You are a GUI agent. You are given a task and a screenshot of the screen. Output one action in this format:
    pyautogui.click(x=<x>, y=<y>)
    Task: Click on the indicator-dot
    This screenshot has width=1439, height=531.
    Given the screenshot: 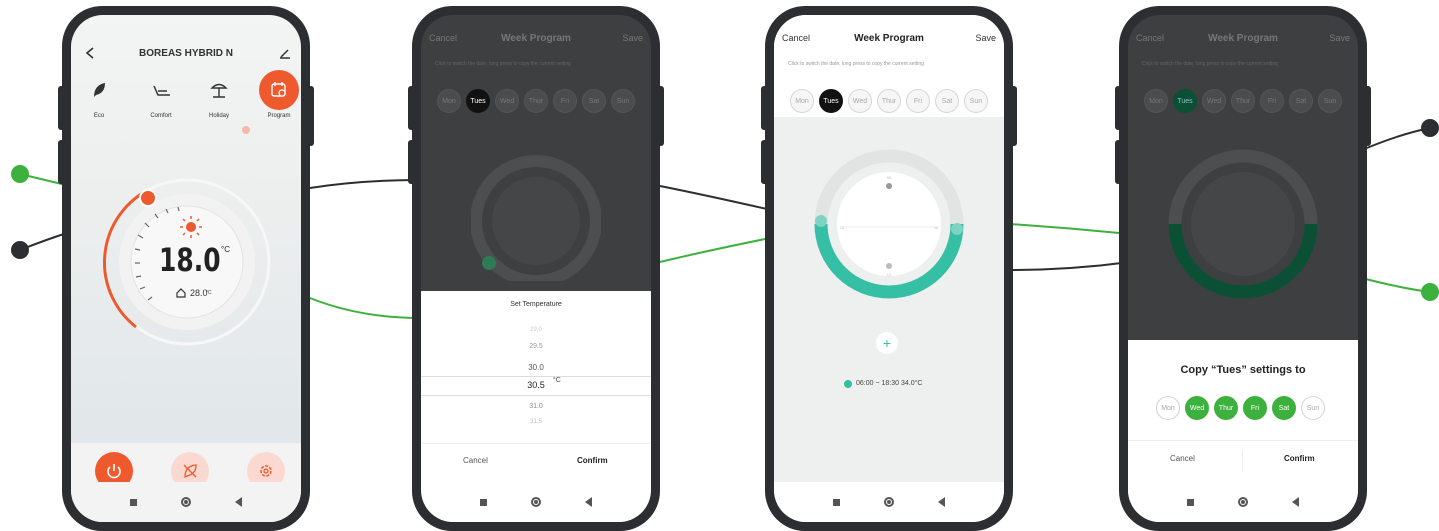 What is the action you would take?
    pyautogui.click(x=246, y=130)
    